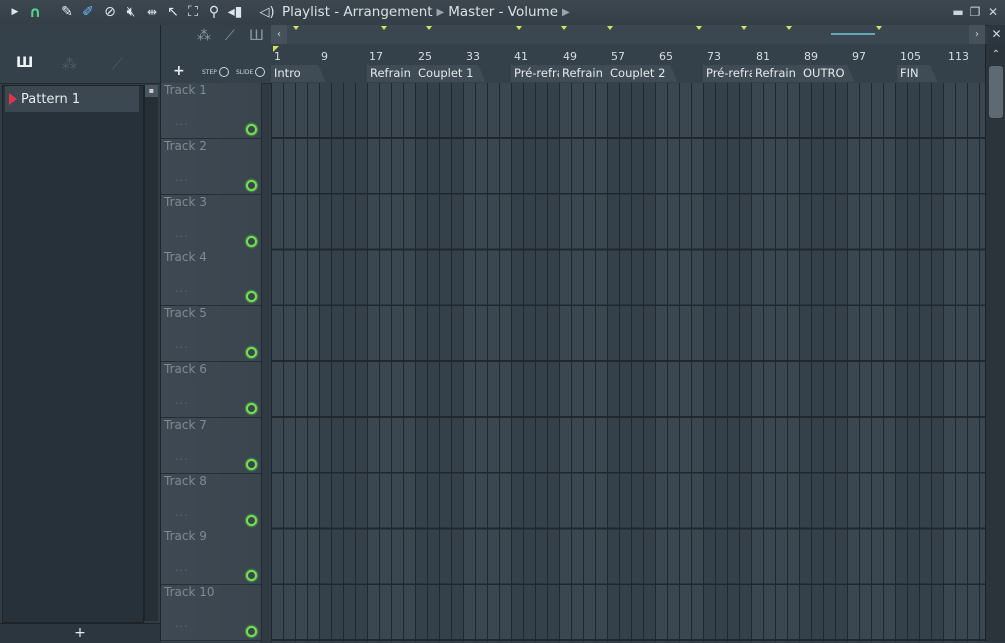 Image resolution: width=1005 pixels, height=643 pixels. Describe the element at coordinates (193, 12) in the screenshot. I see `zoom-rect-icon: ⛶` at that location.